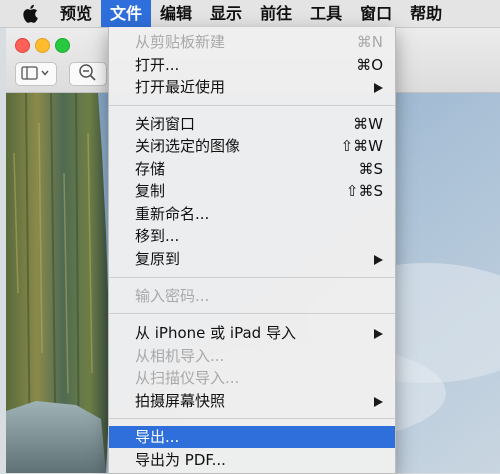 This screenshot has height=474, width=500. I want to click on menu-item-shortcut: ⌘N, so click(369, 42).